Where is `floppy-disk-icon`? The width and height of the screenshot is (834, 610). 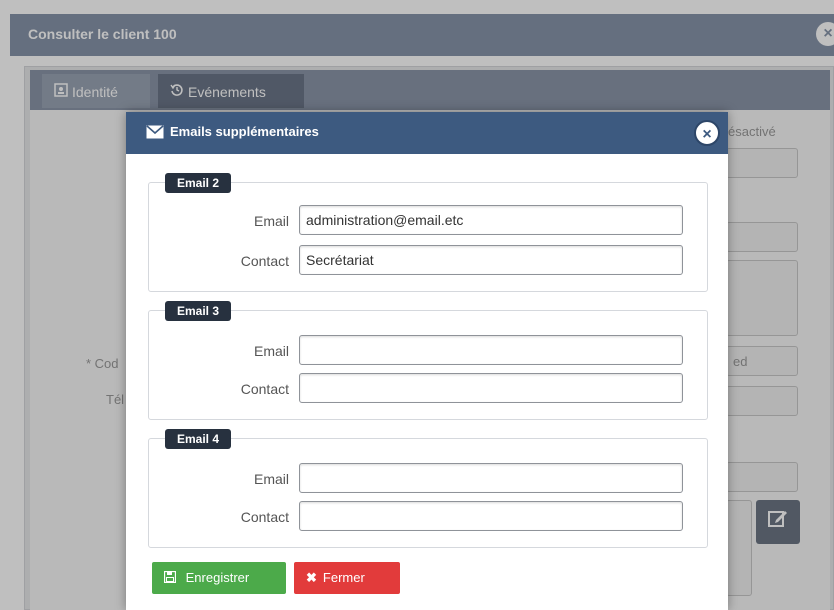
floppy-disk-icon is located at coordinates (171, 577).